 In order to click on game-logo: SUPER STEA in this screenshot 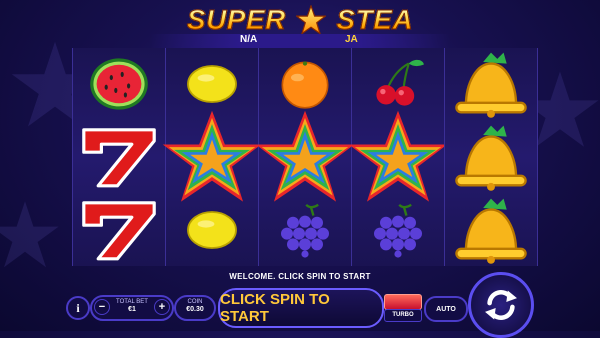, I will do `click(300, 18)`.